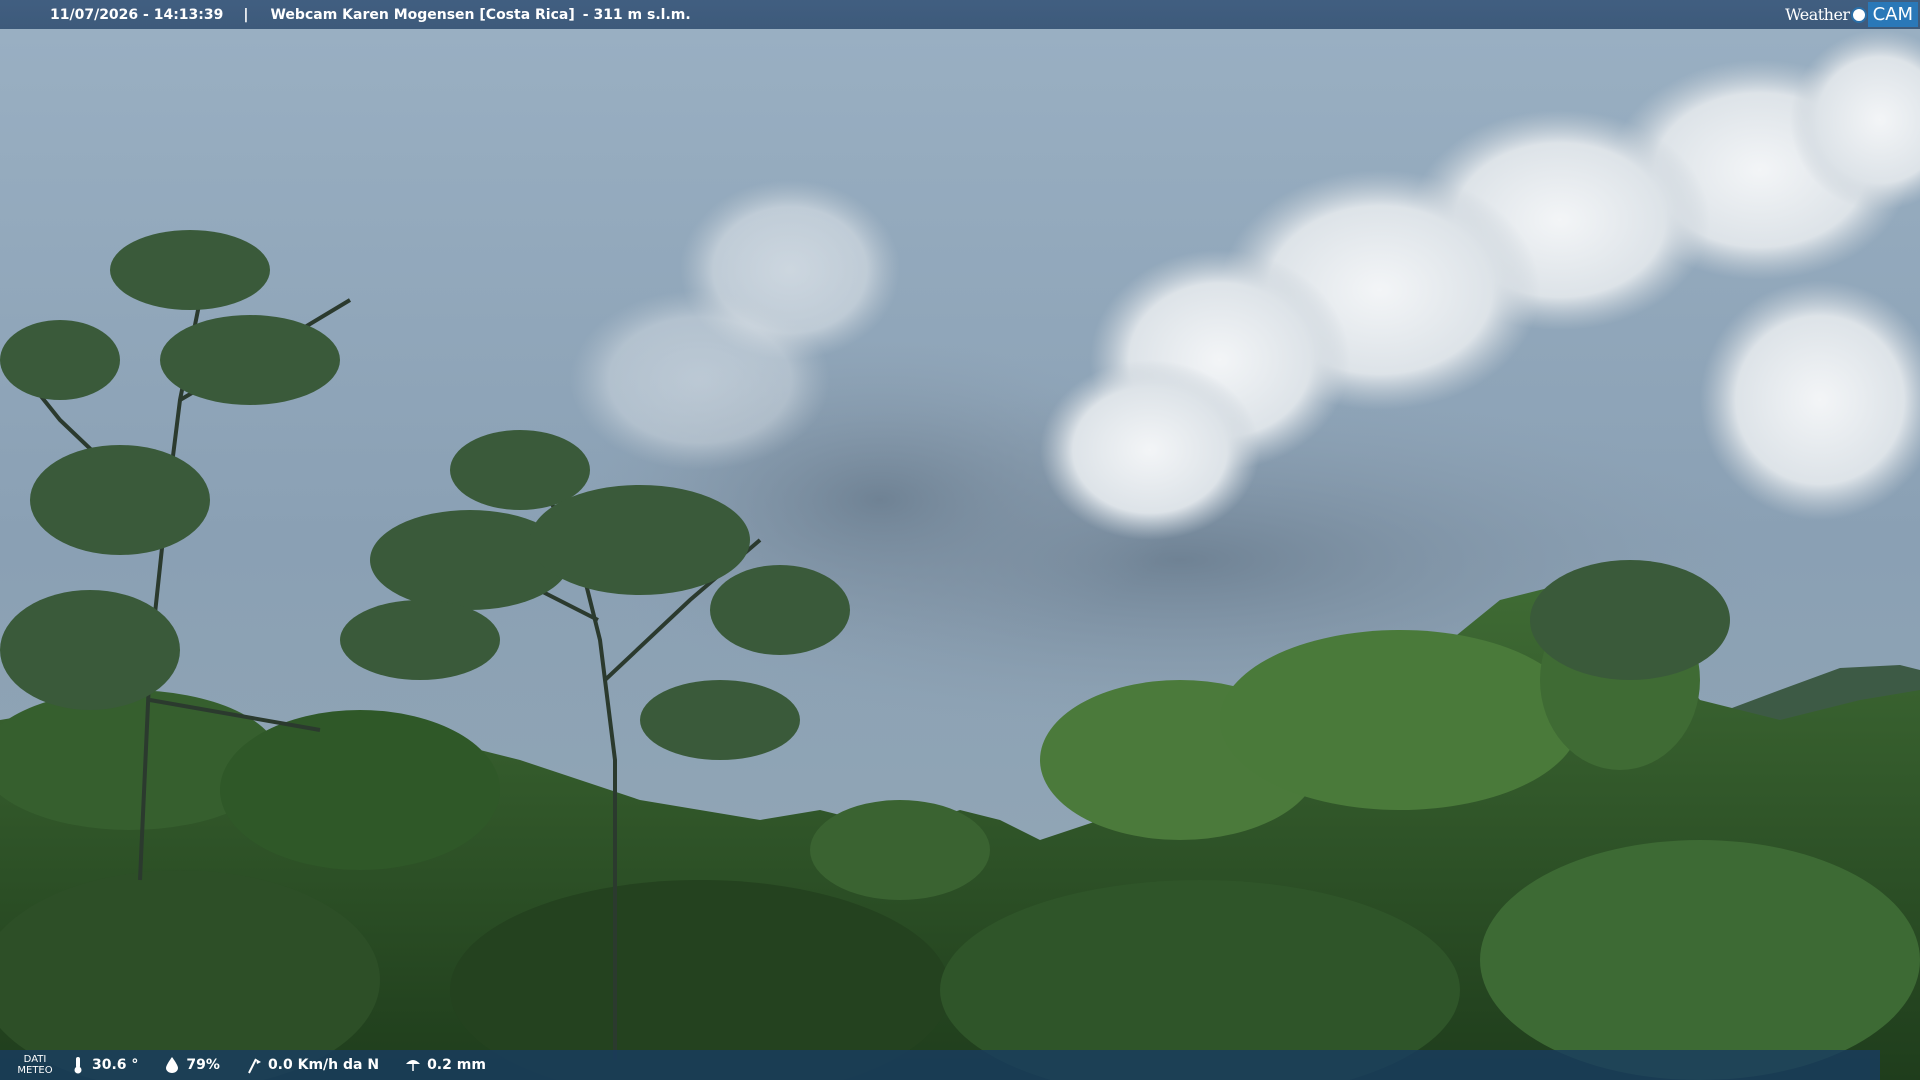 This screenshot has width=1920, height=1080. I want to click on altitude: - 311 m s.l.m., so click(636, 14).